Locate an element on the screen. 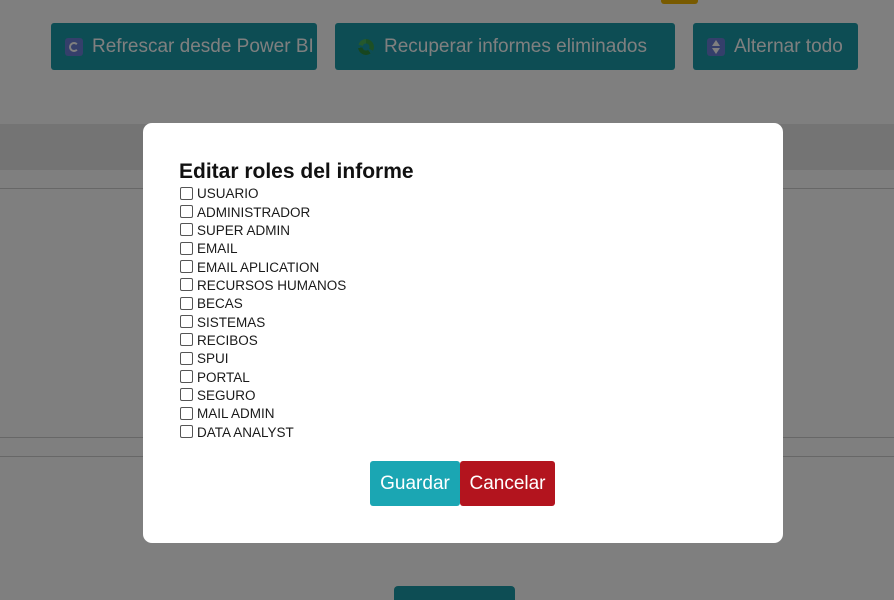 The image size is (894, 600). role-label: EMAIL is located at coordinates (217, 249).